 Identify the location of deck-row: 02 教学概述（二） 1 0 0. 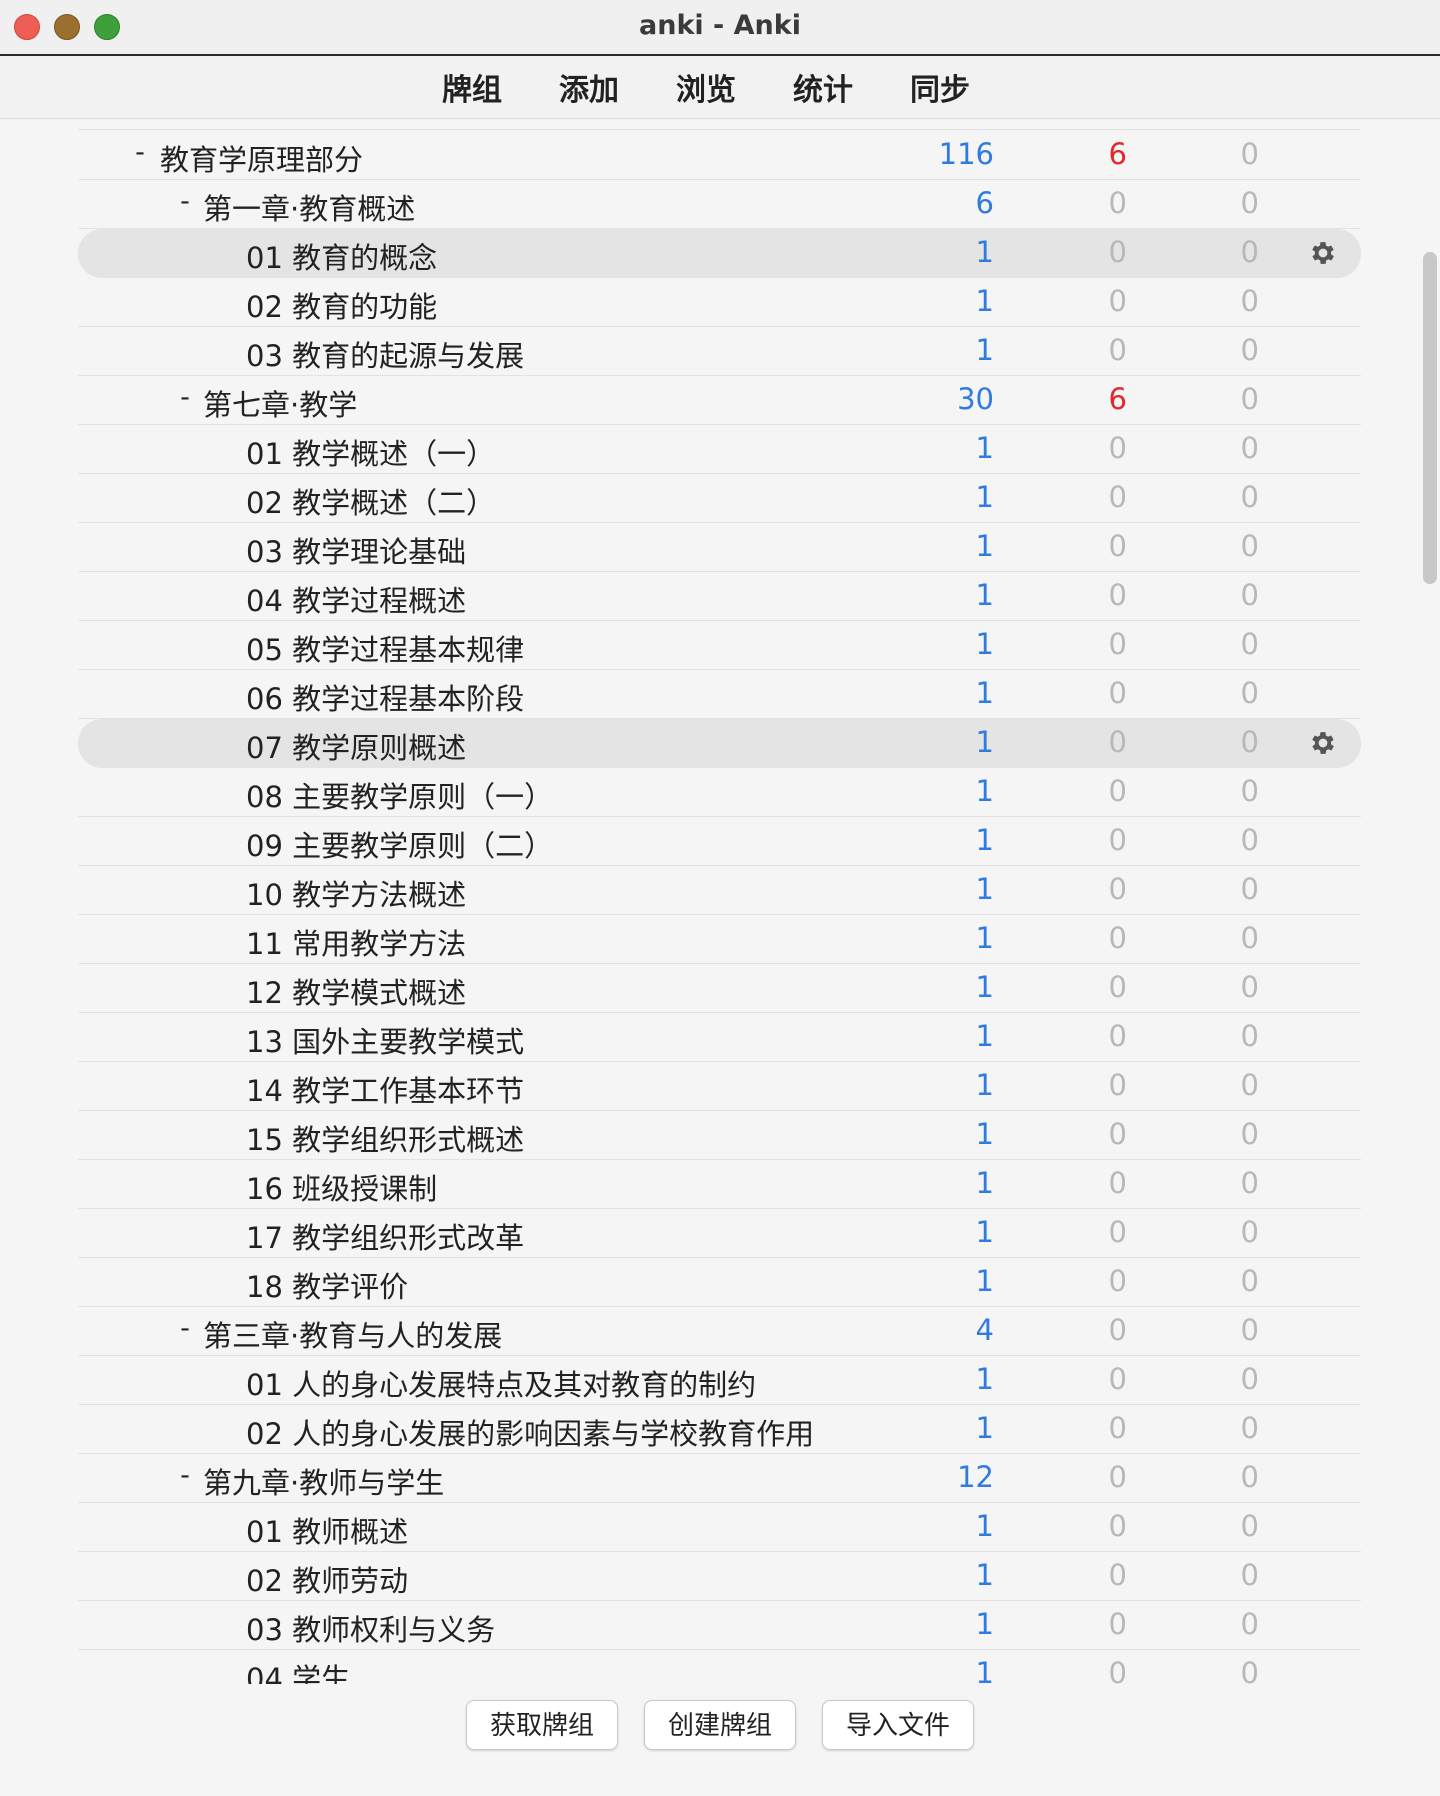
(719, 498).